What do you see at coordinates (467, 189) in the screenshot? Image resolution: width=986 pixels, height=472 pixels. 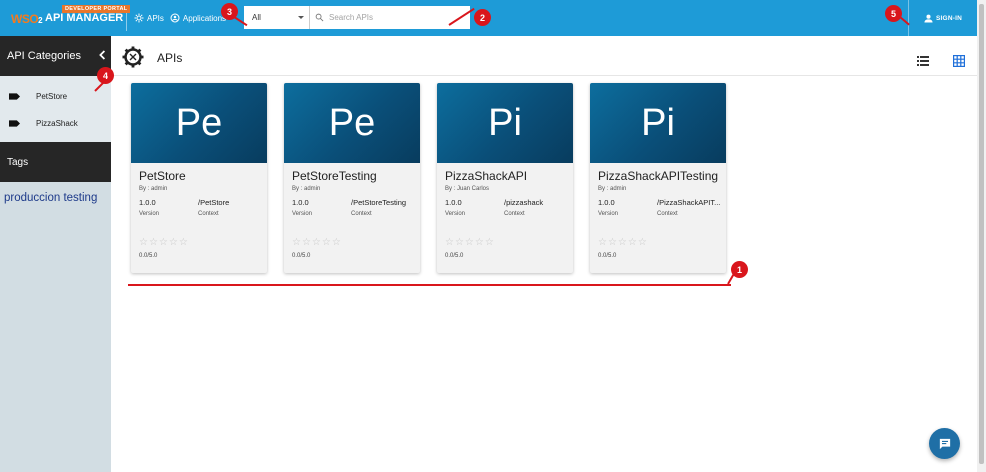 I see `api-author: By : Juan Carlos` at bounding box center [467, 189].